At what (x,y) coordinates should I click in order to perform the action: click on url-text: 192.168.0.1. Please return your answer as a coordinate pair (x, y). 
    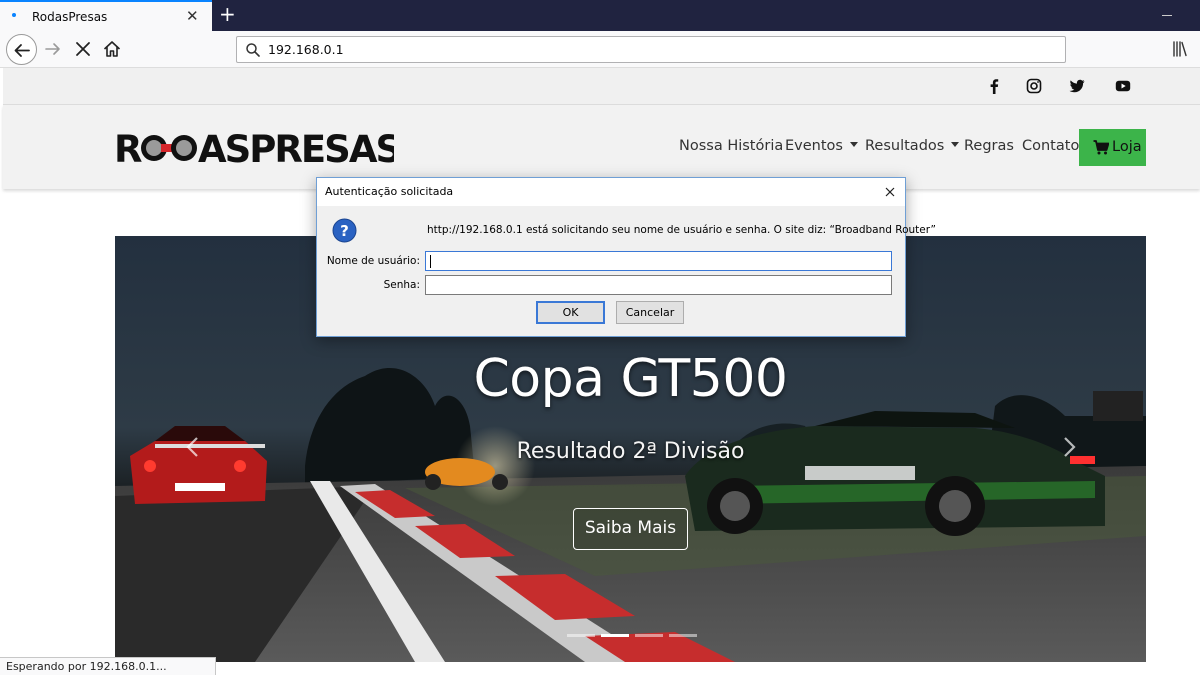
    Looking at the image, I should click on (306, 49).